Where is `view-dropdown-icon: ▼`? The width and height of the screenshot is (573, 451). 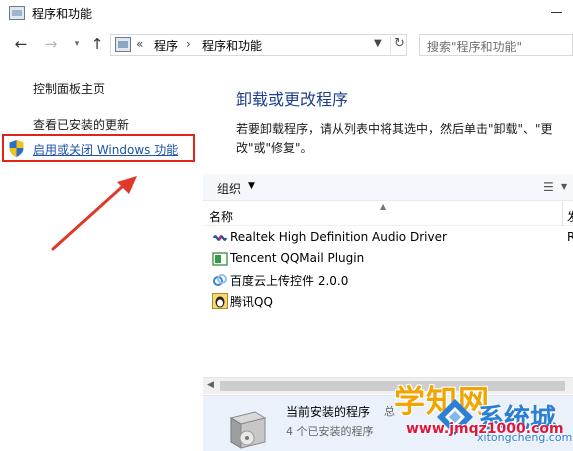
view-dropdown-icon: ▼ is located at coordinates (564, 186).